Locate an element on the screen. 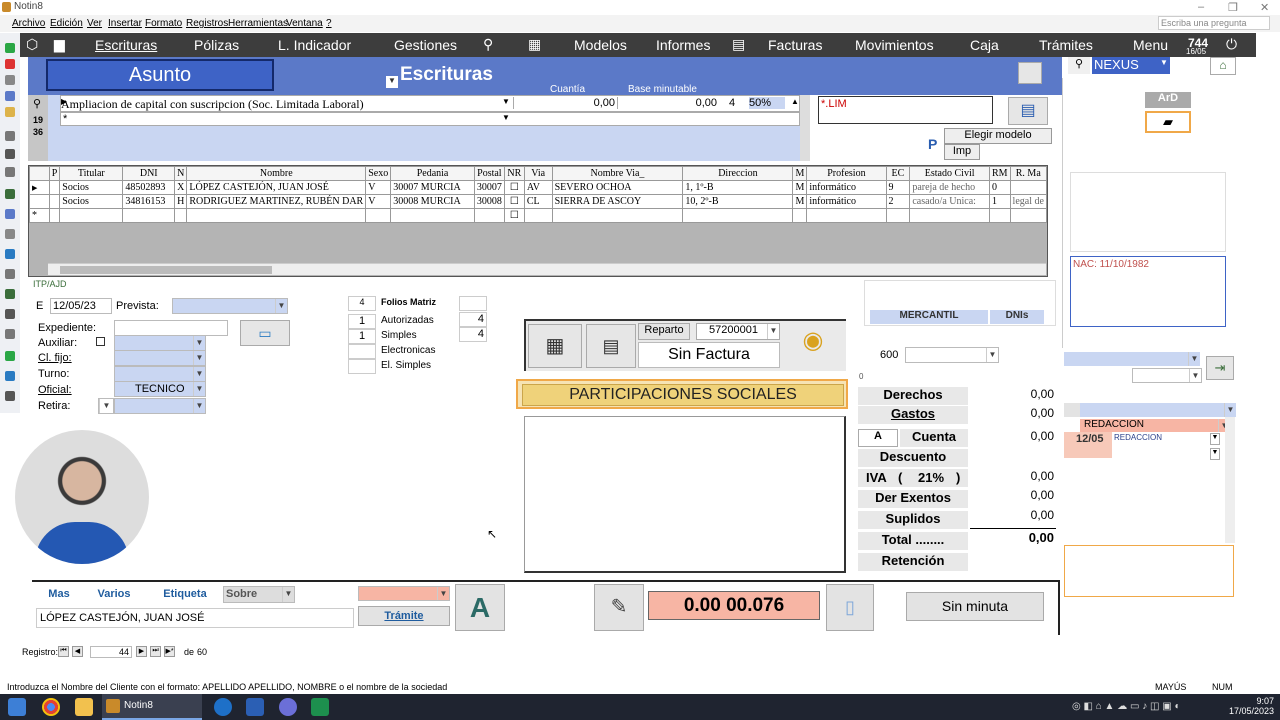  font-a-button: A is located at coordinates (480, 607).